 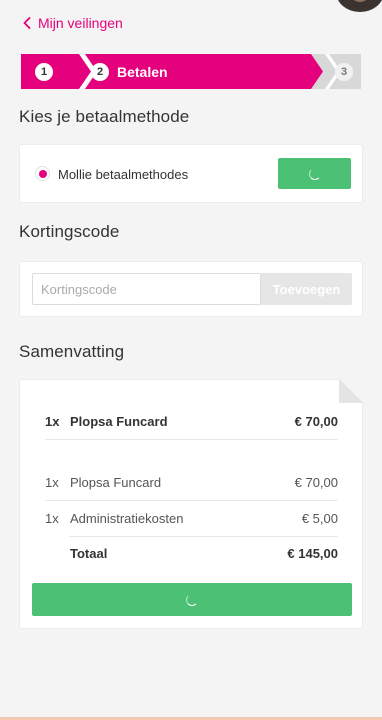 I want to click on summary-title: Samenvatting, so click(x=72, y=351).